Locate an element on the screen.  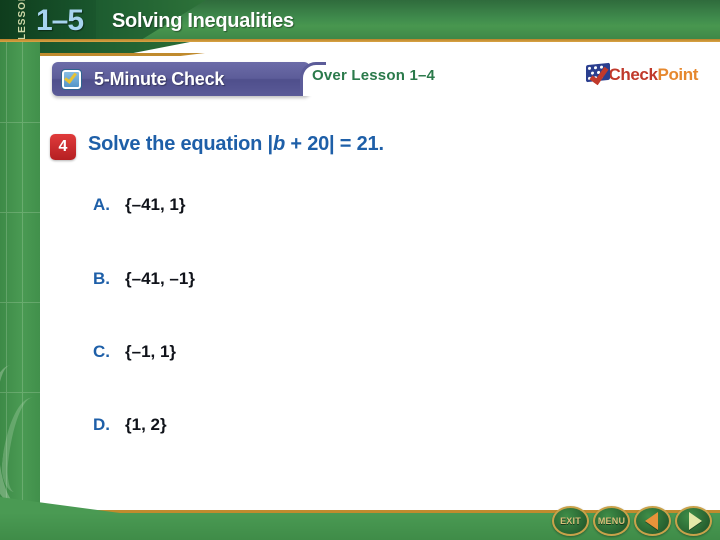
checkpoint-word-point: Point is located at coordinates (678, 74).